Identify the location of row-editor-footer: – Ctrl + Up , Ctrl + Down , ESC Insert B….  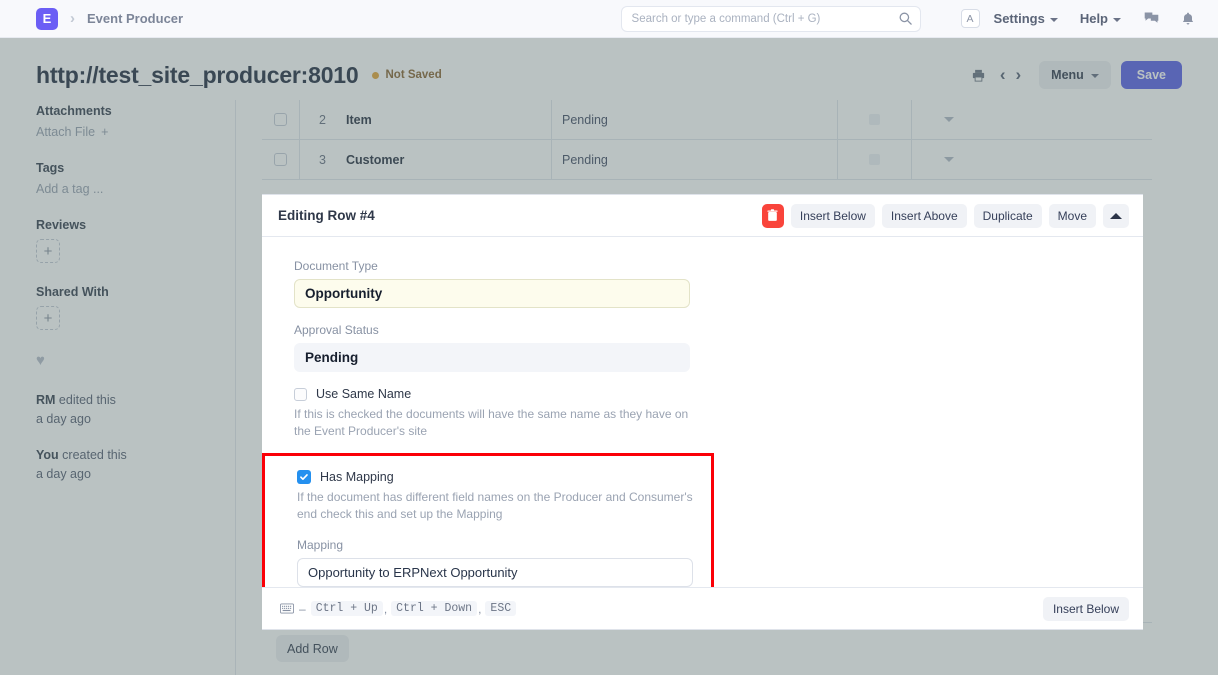
(702, 608).